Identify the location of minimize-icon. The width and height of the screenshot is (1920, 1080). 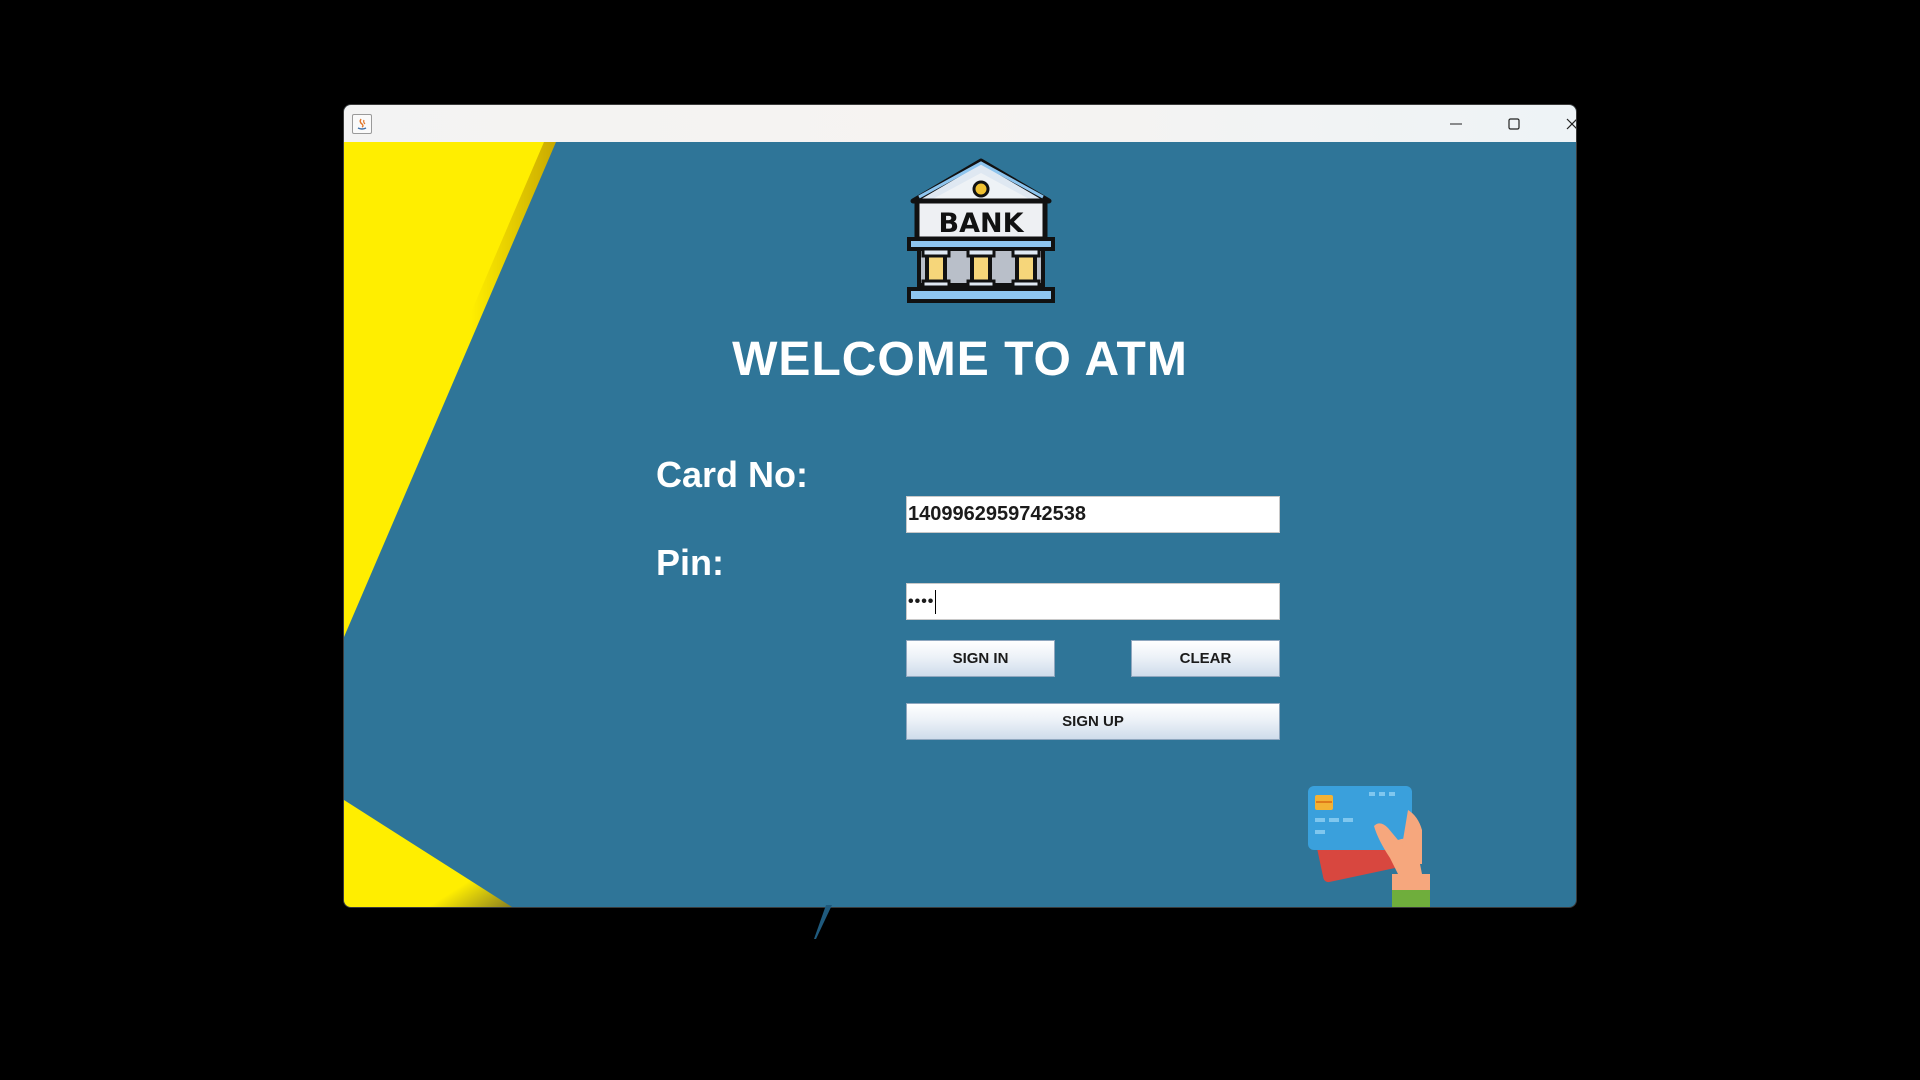
(1456, 123).